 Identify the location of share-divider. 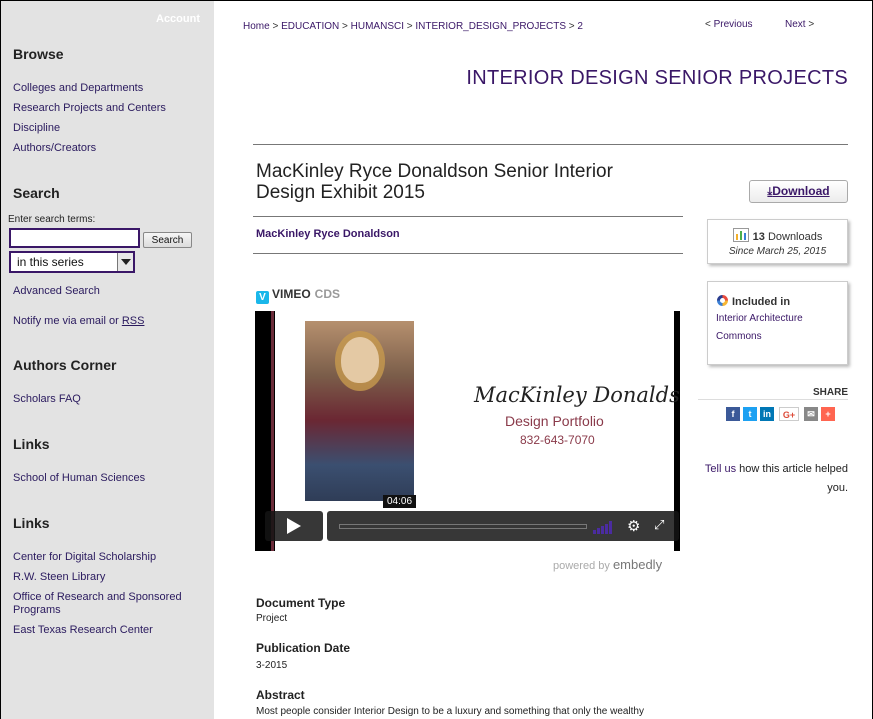
(773, 399).